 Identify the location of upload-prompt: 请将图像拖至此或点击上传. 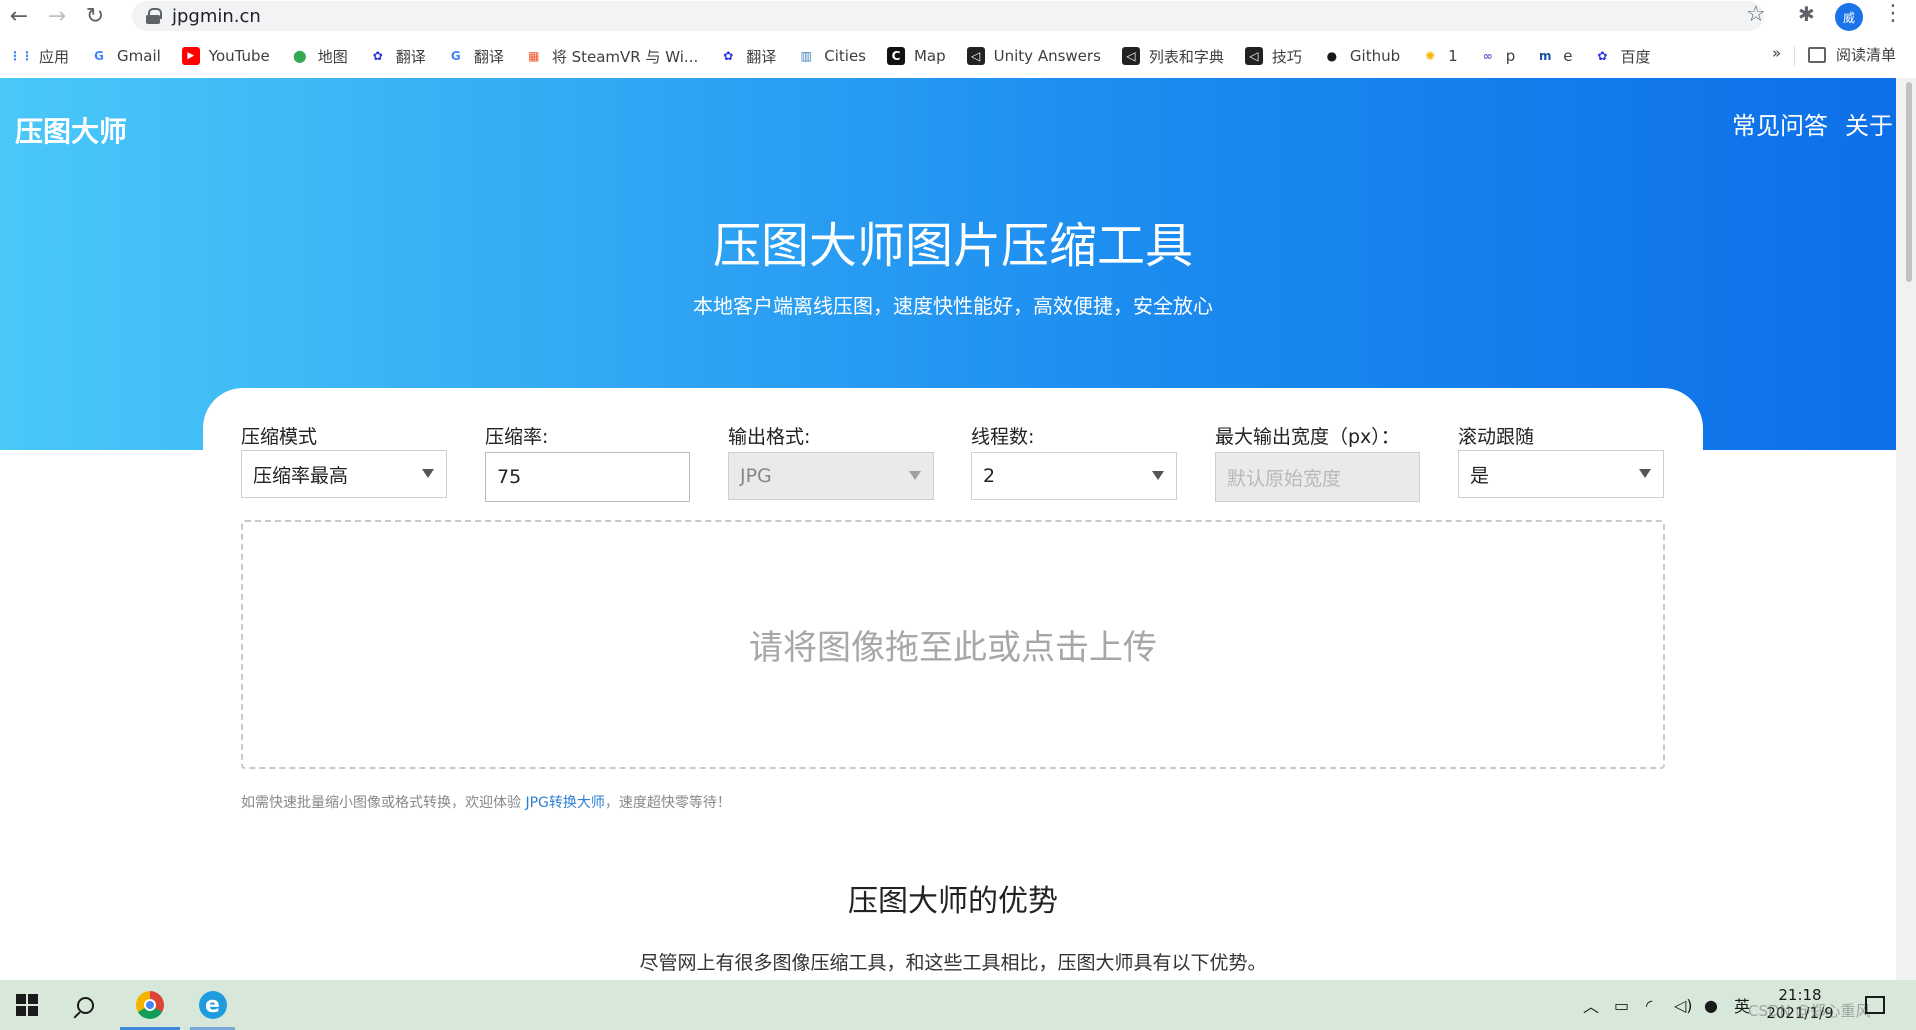
(953, 648).